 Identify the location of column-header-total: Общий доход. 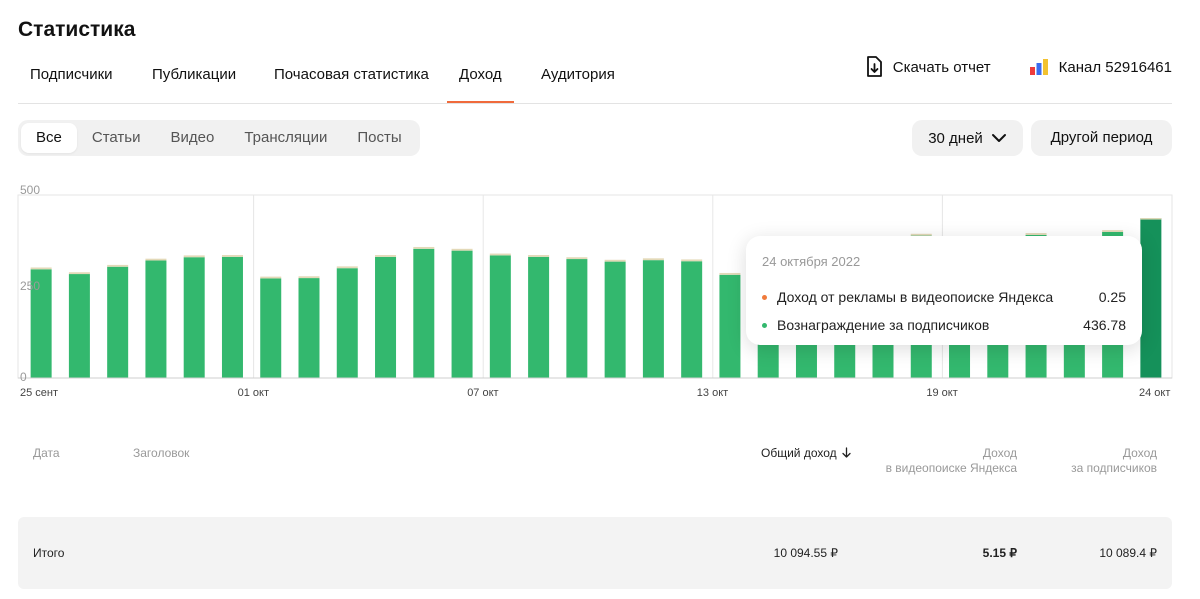
(806, 453).